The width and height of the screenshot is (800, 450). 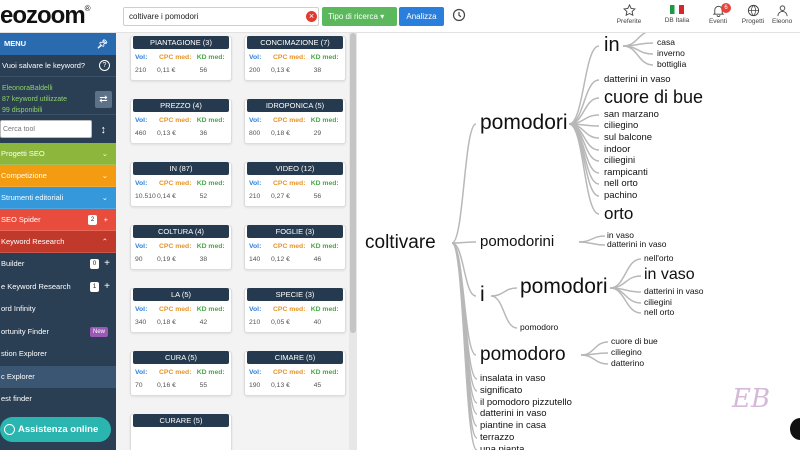 What do you see at coordinates (295, 184) in the screenshot?
I see `cluster-card: VIDEO (12) Vol: CPC med: KD med: 210 0,27 €56` at bounding box center [295, 184].